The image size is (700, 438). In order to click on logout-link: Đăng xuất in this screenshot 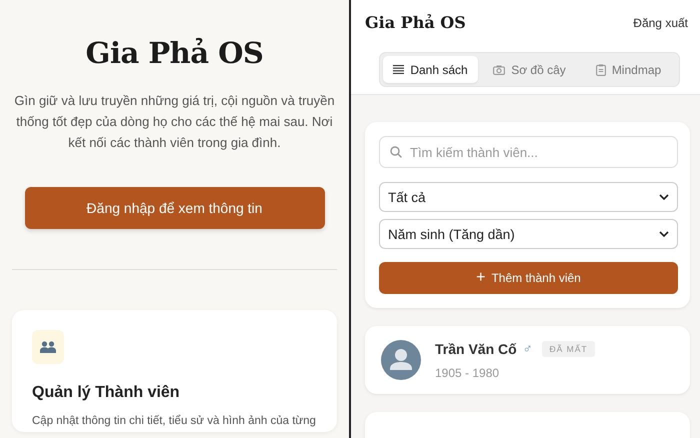, I will do `click(660, 23)`.